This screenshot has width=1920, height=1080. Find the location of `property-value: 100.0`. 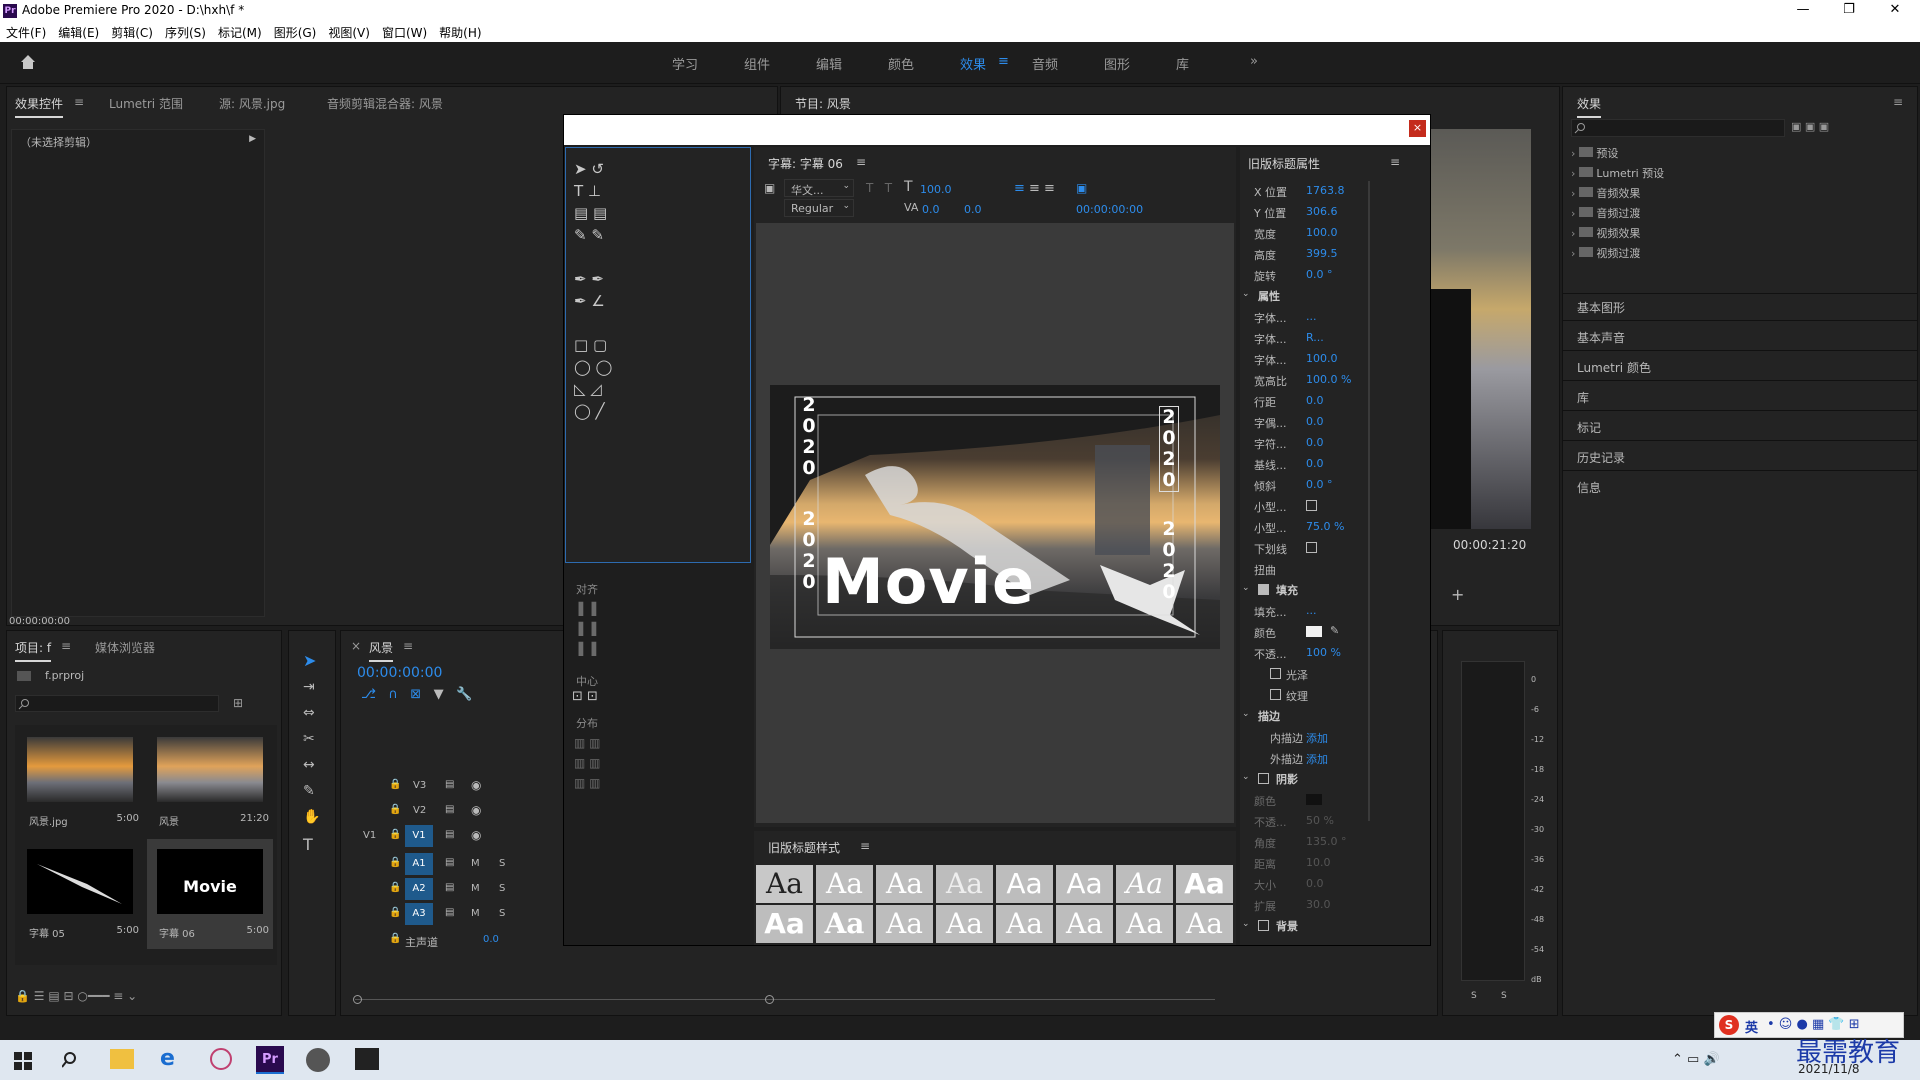

property-value: 100.0 is located at coordinates (1322, 358).